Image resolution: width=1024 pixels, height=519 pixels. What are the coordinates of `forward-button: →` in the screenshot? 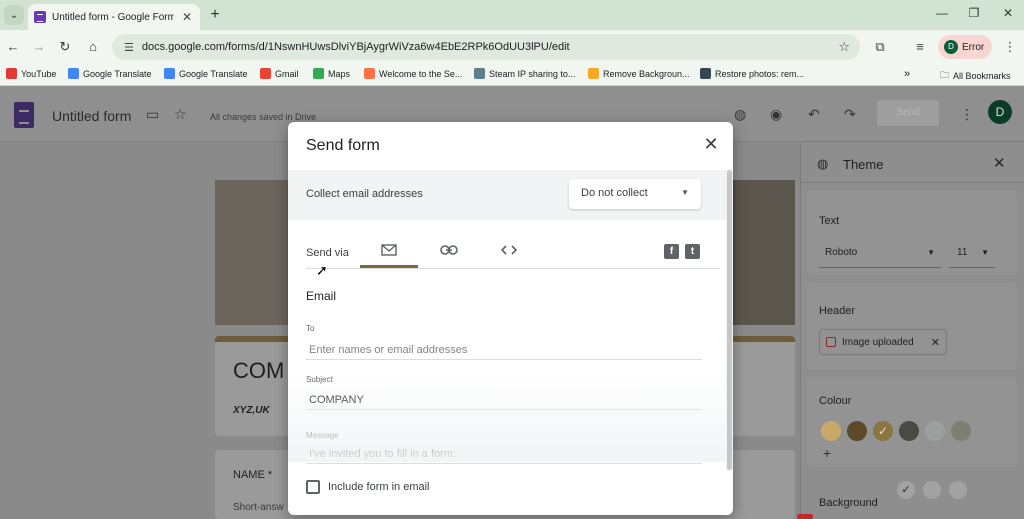 It's located at (39, 47).